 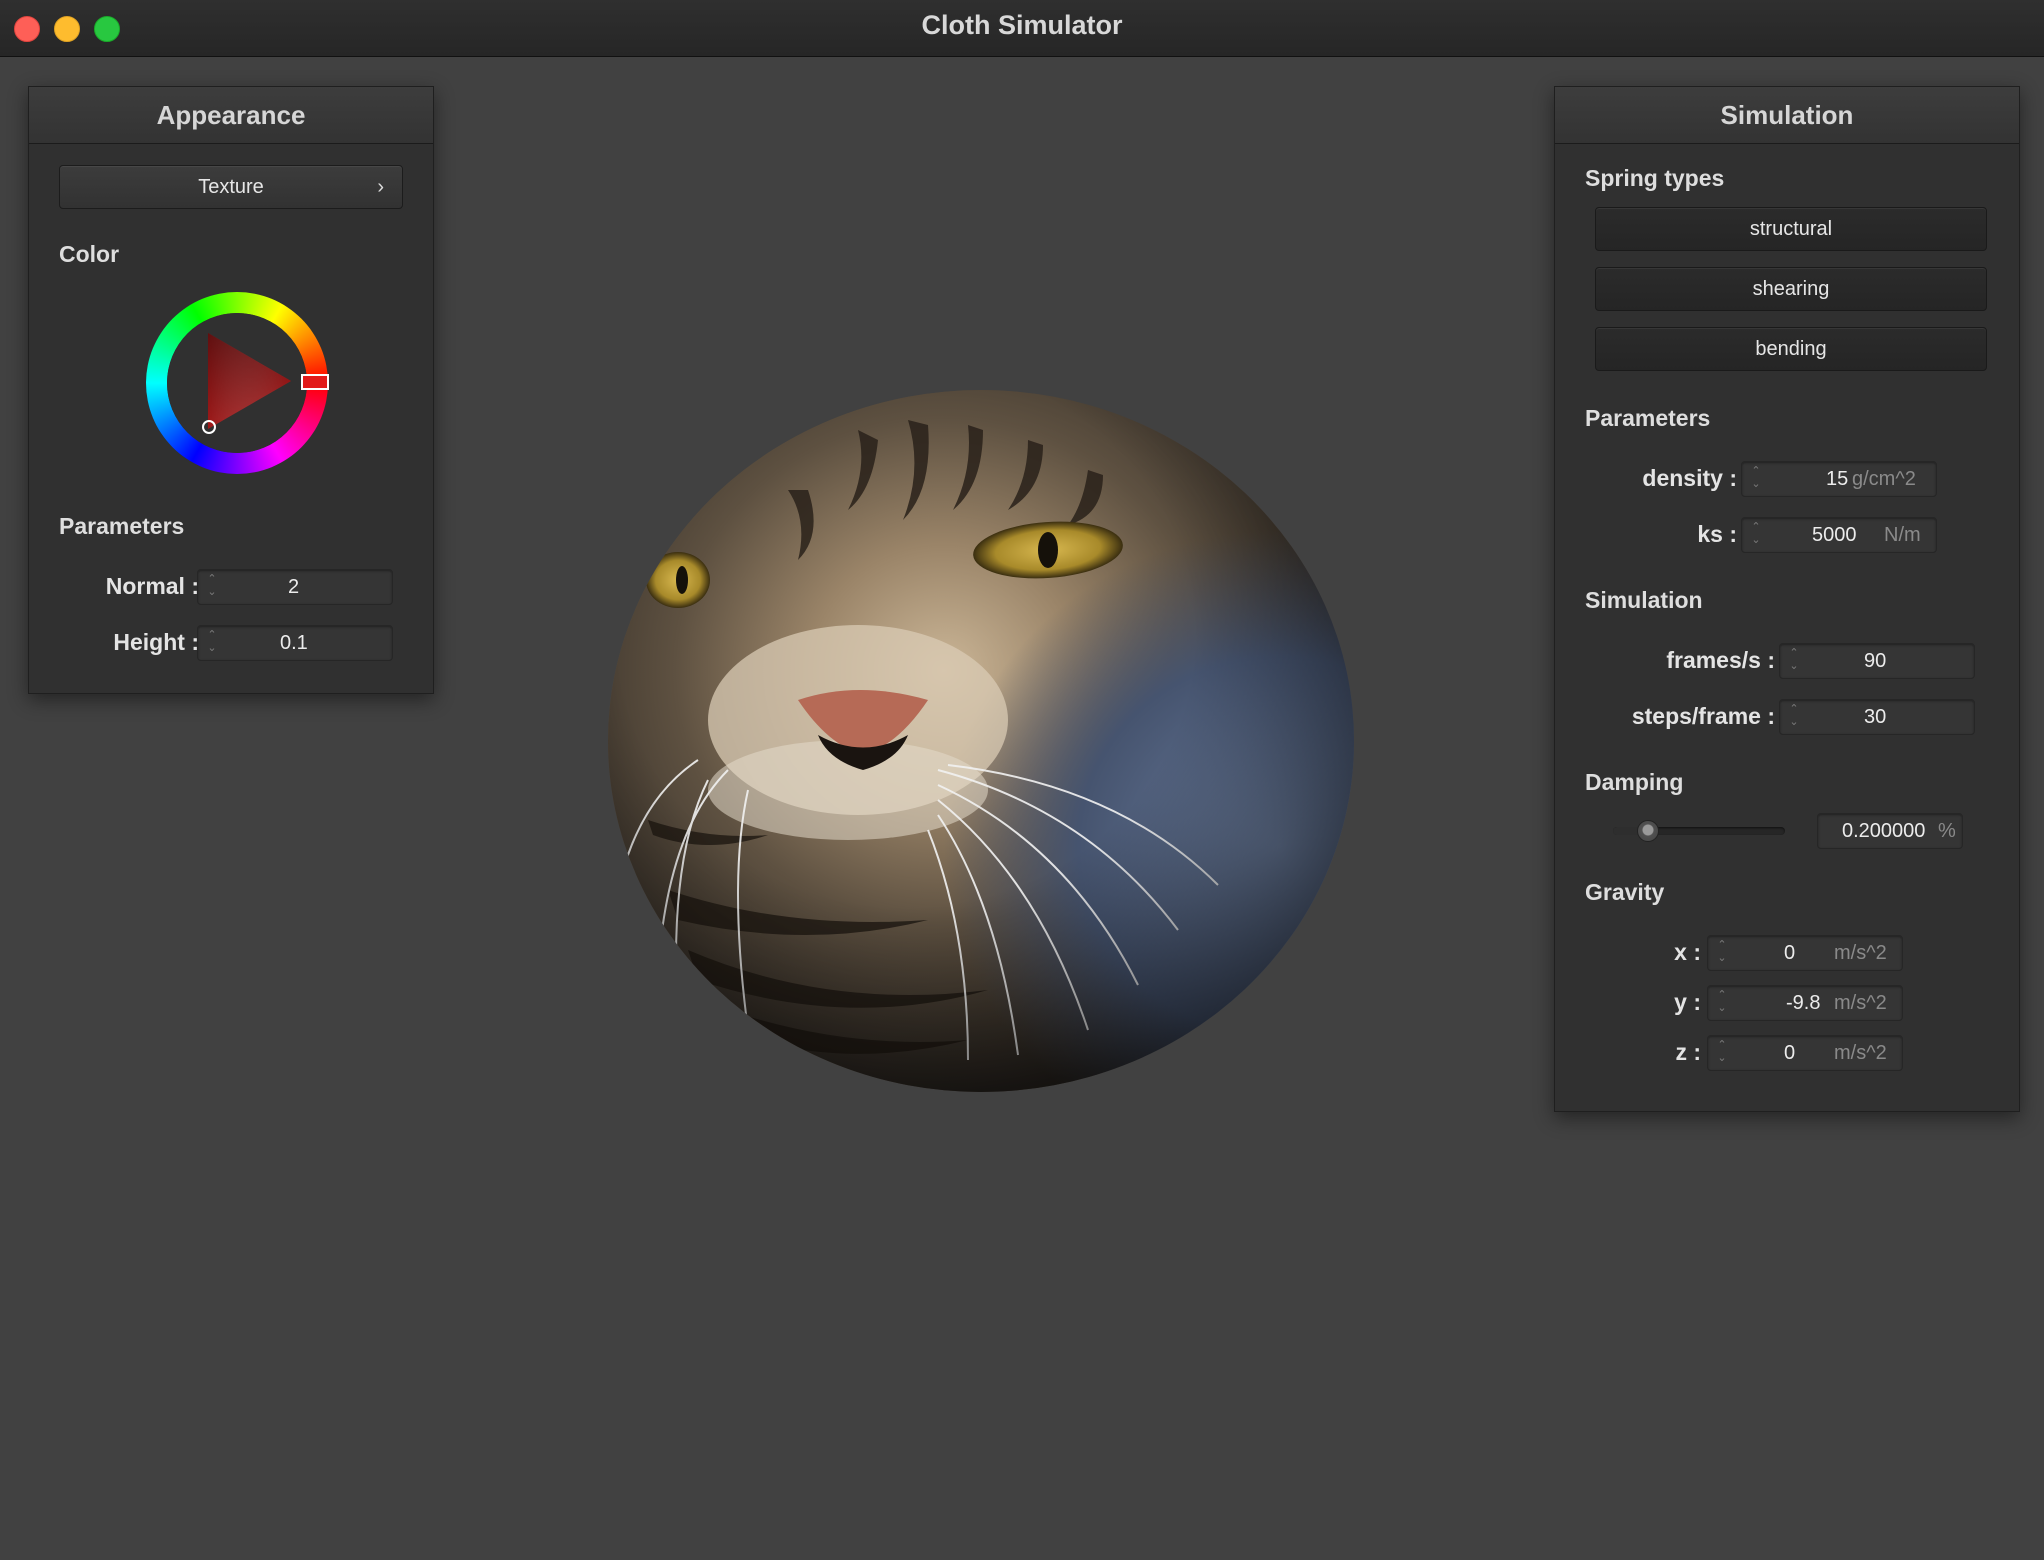 What do you see at coordinates (1655, 178) in the screenshot?
I see `spring-types-label: Spring types` at bounding box center [1655, 178].